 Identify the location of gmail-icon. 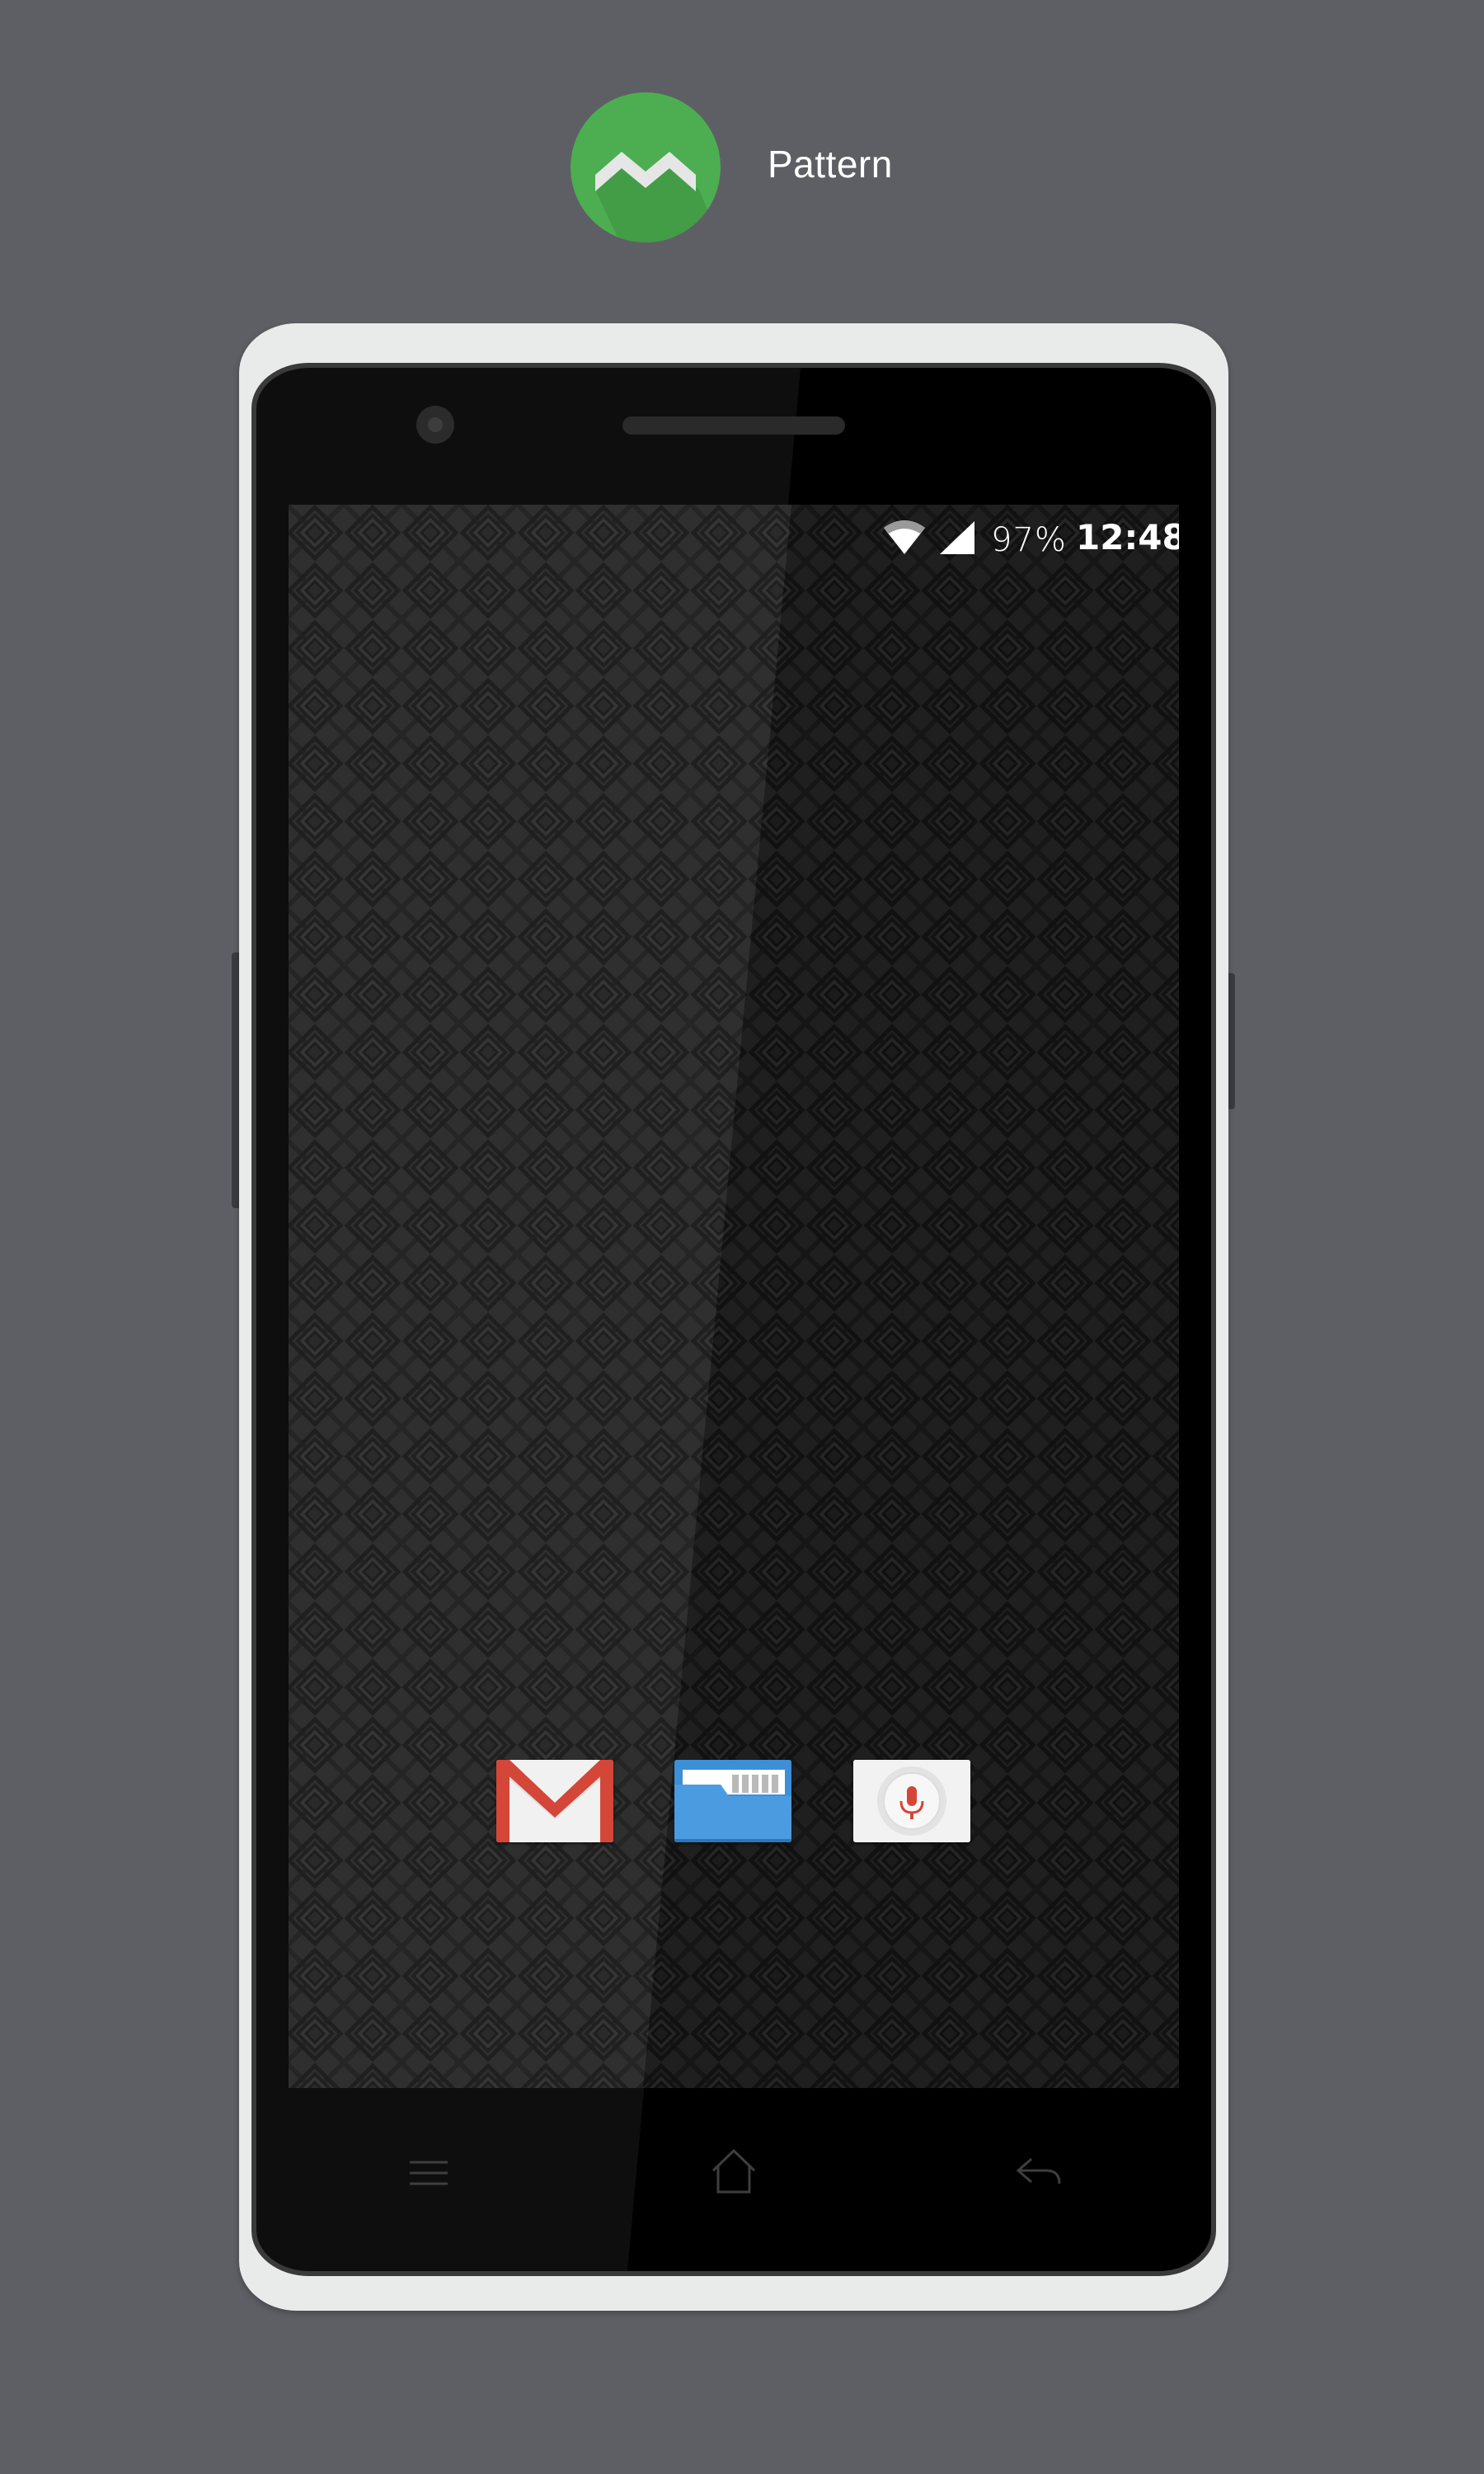
(554, 1801).